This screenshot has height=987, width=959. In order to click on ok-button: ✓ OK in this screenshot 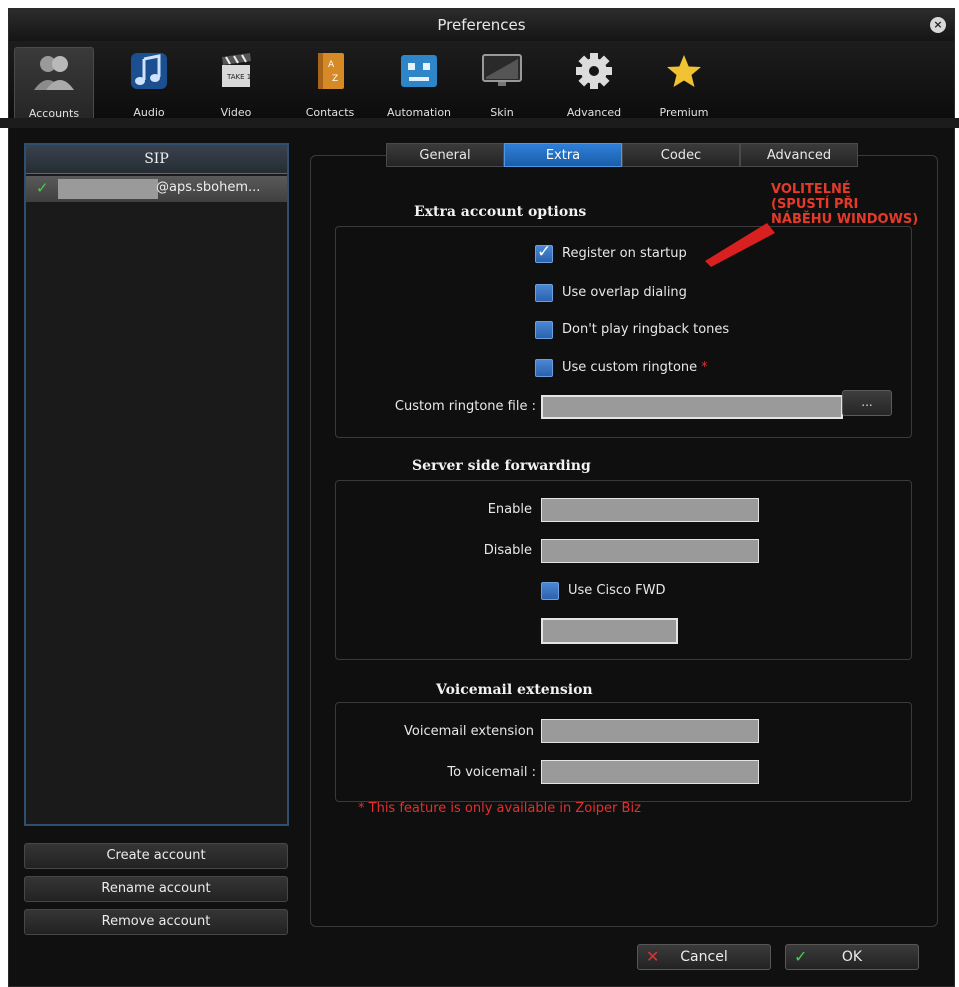, I will do `click(852, 957)`.